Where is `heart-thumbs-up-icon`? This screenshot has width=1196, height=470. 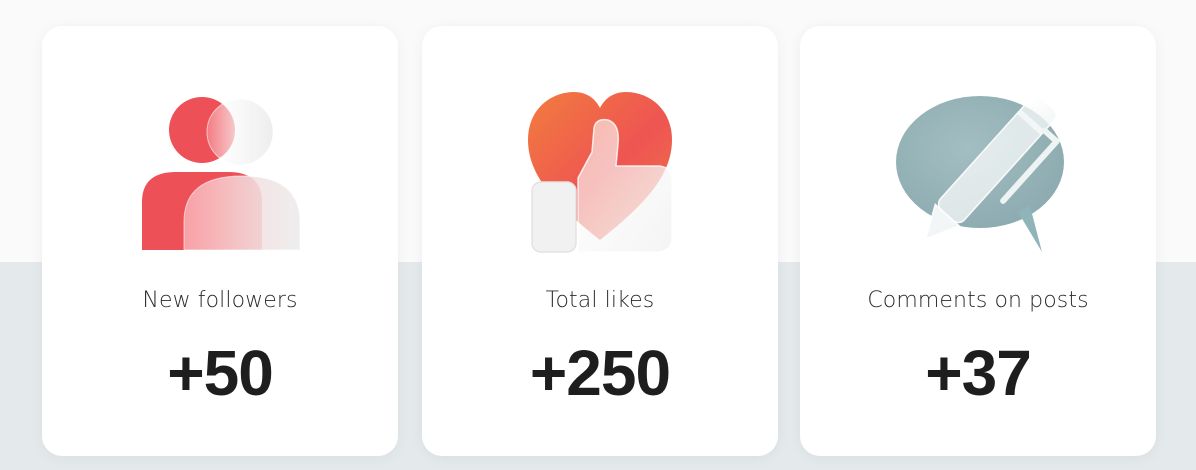 heart-thumbs-up-icon is located at coordinates (600, 162).